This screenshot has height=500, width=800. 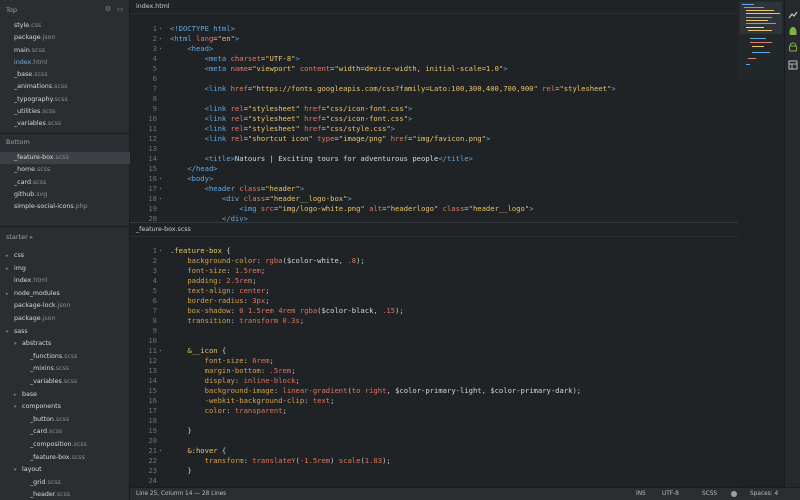 What do you see at coordinates (793, 65) in the screenshot?
I see `panel-layout-icon` at bounding box center [793, 65].